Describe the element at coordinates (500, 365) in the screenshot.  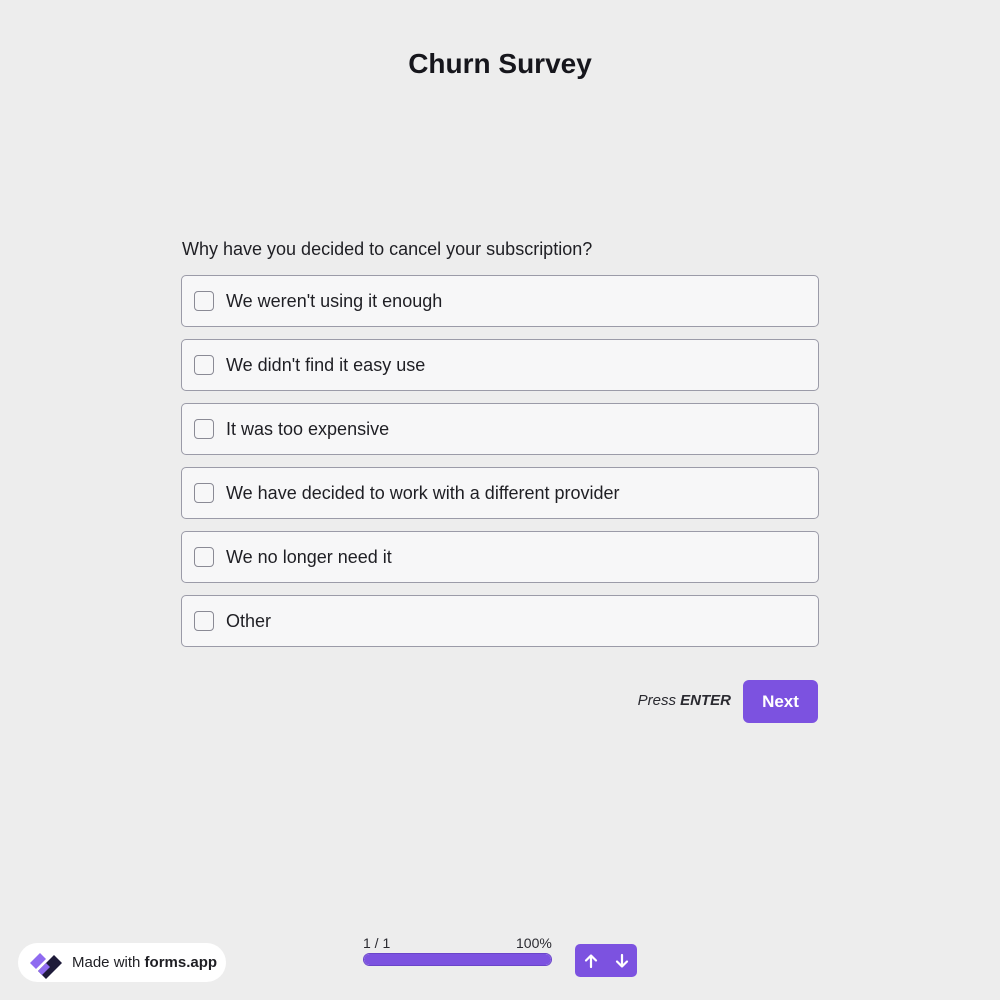
I see `option-not-easy-to-use: We didn't find it easy use` at that location.